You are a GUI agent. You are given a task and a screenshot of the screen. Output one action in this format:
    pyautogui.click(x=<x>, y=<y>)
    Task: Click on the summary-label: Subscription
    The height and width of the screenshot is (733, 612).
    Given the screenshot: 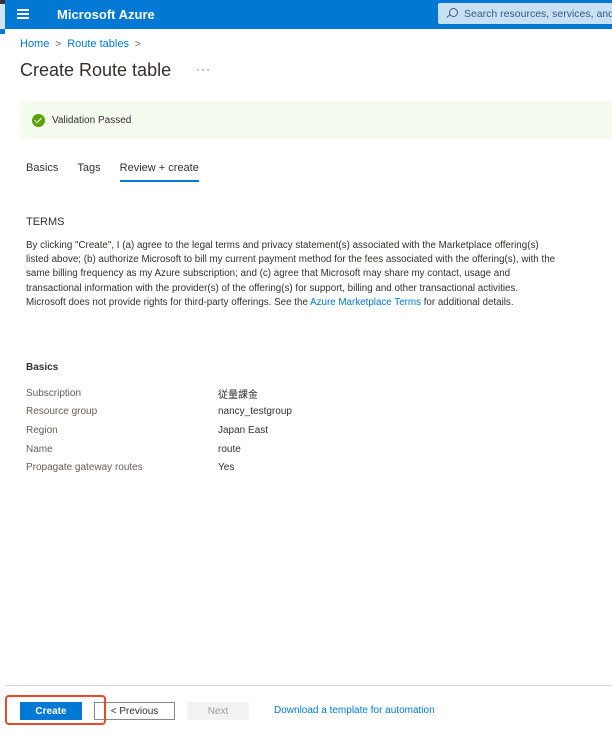 What is the action you would take?
    pyautogui.click(x=54, y=393)
    